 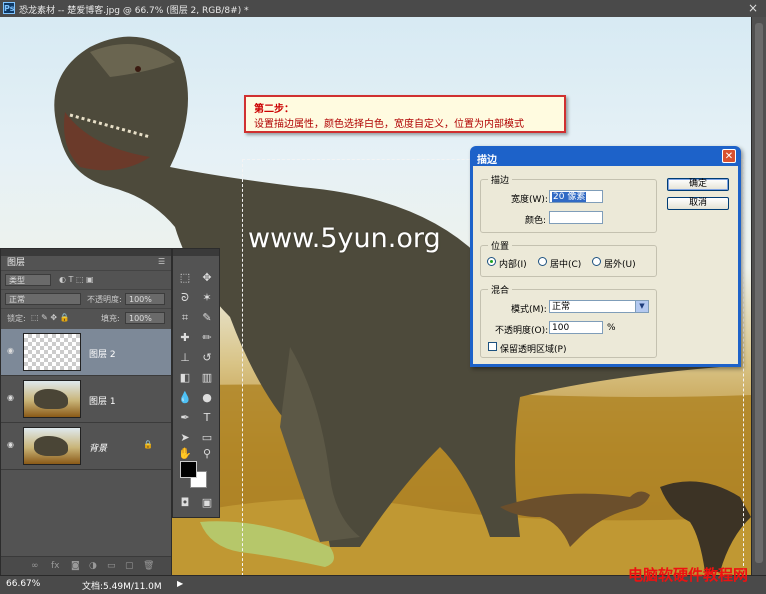 I want to click on opacity-label: 不透明度(O):, so click(x=522, y=331).